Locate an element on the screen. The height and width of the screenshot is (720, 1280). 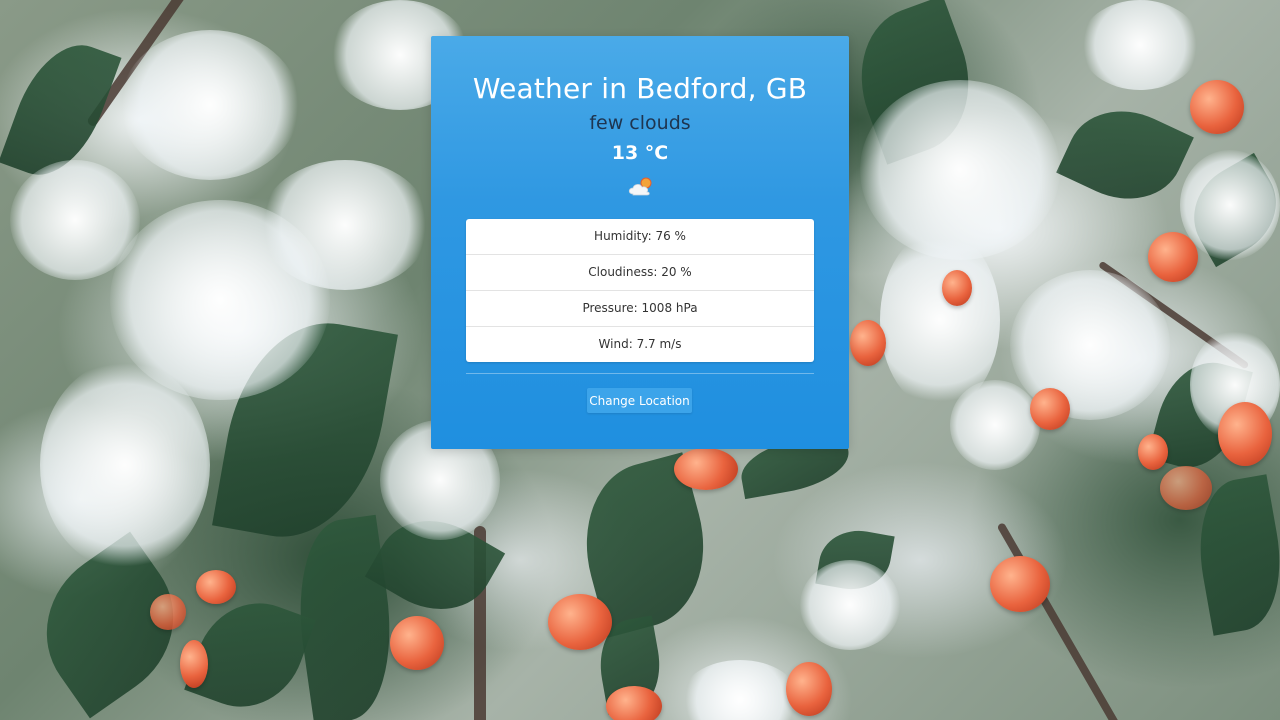
pressure-row: Pressure: 1008 hPa is located at coordinates (640, 309).